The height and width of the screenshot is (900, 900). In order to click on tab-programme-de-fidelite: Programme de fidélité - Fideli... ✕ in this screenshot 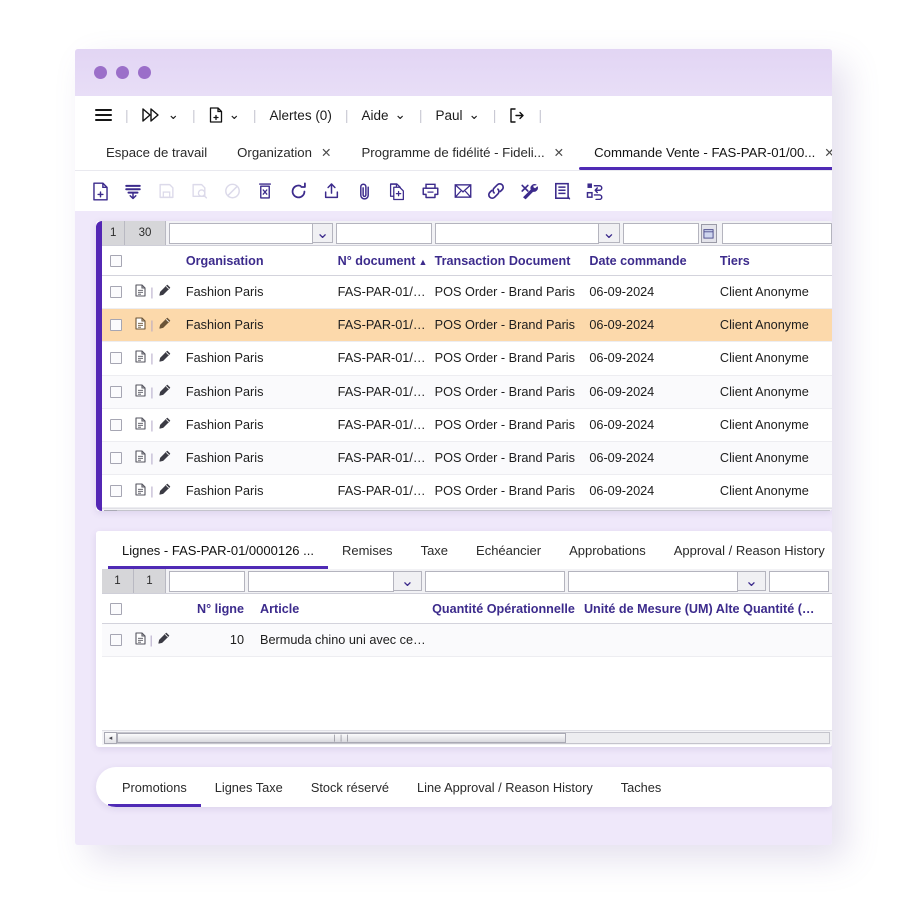, I will do `click(462, 152)`.